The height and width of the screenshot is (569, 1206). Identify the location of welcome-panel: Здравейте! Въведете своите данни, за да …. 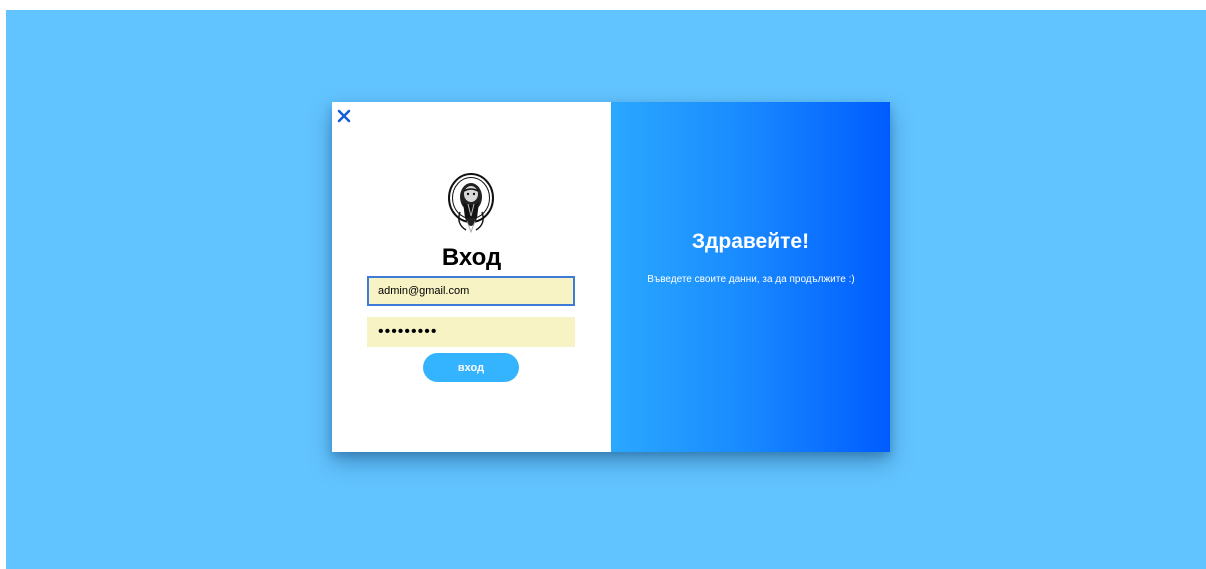
(750, 277).